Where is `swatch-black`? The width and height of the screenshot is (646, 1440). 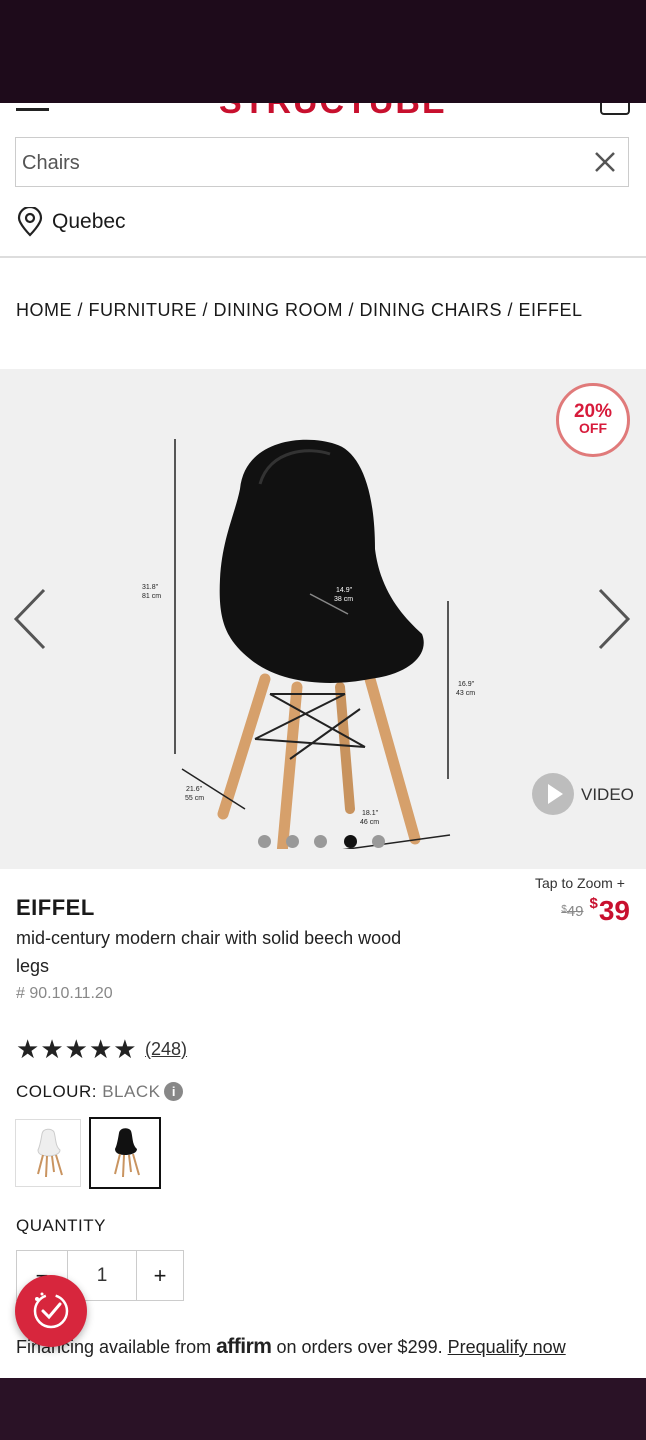
swatch-black is located at coordinates (125, 1153).